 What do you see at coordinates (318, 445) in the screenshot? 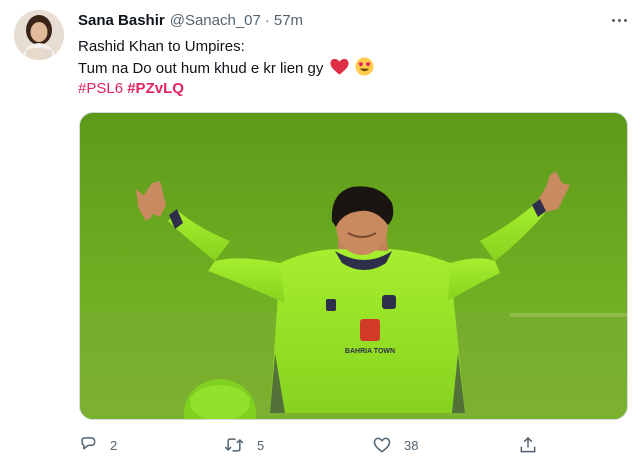
I see `tweet-actions: 2 5 38` at bounding box center [318, 445].